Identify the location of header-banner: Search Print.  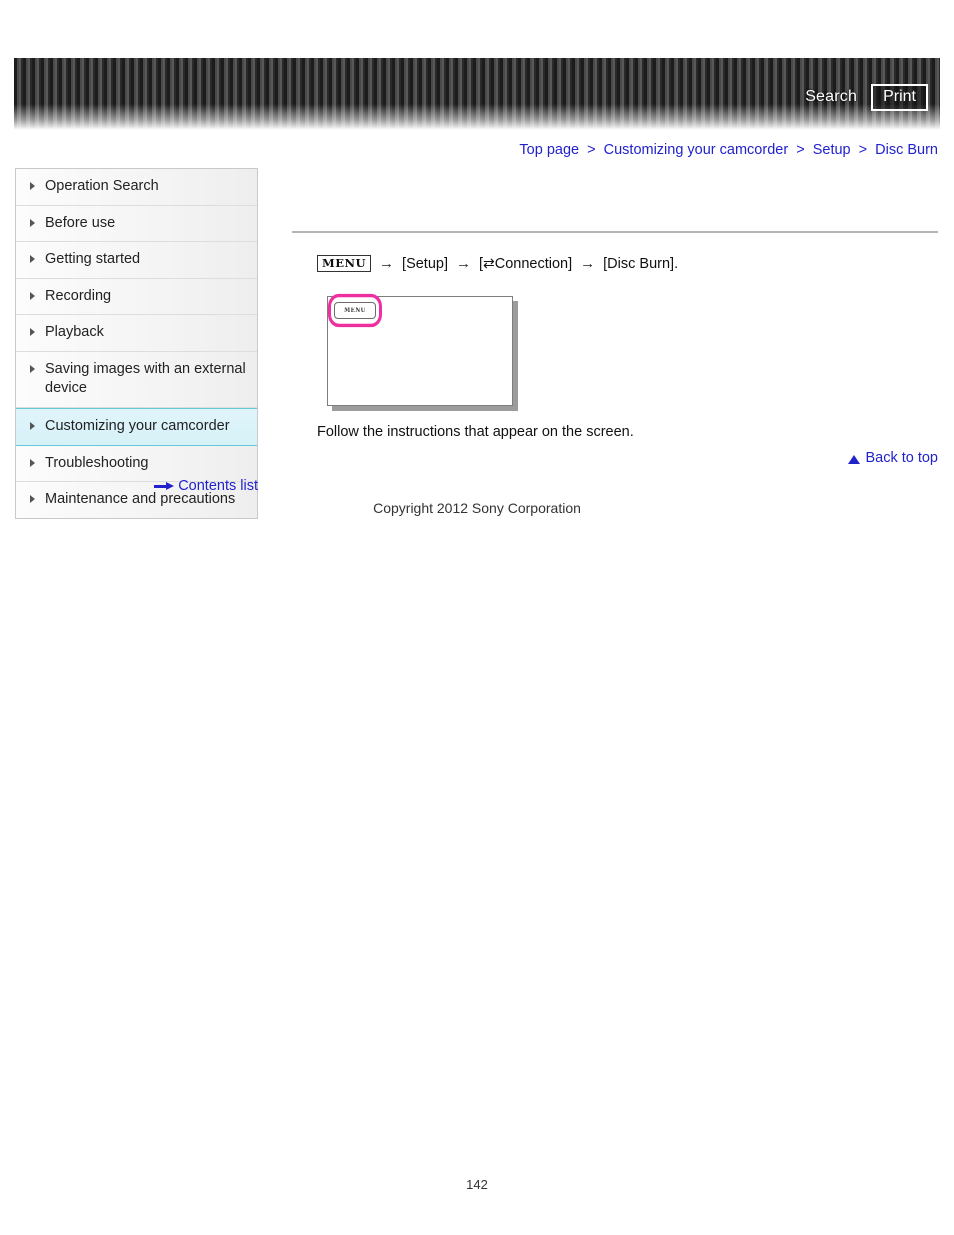
(477, 94).